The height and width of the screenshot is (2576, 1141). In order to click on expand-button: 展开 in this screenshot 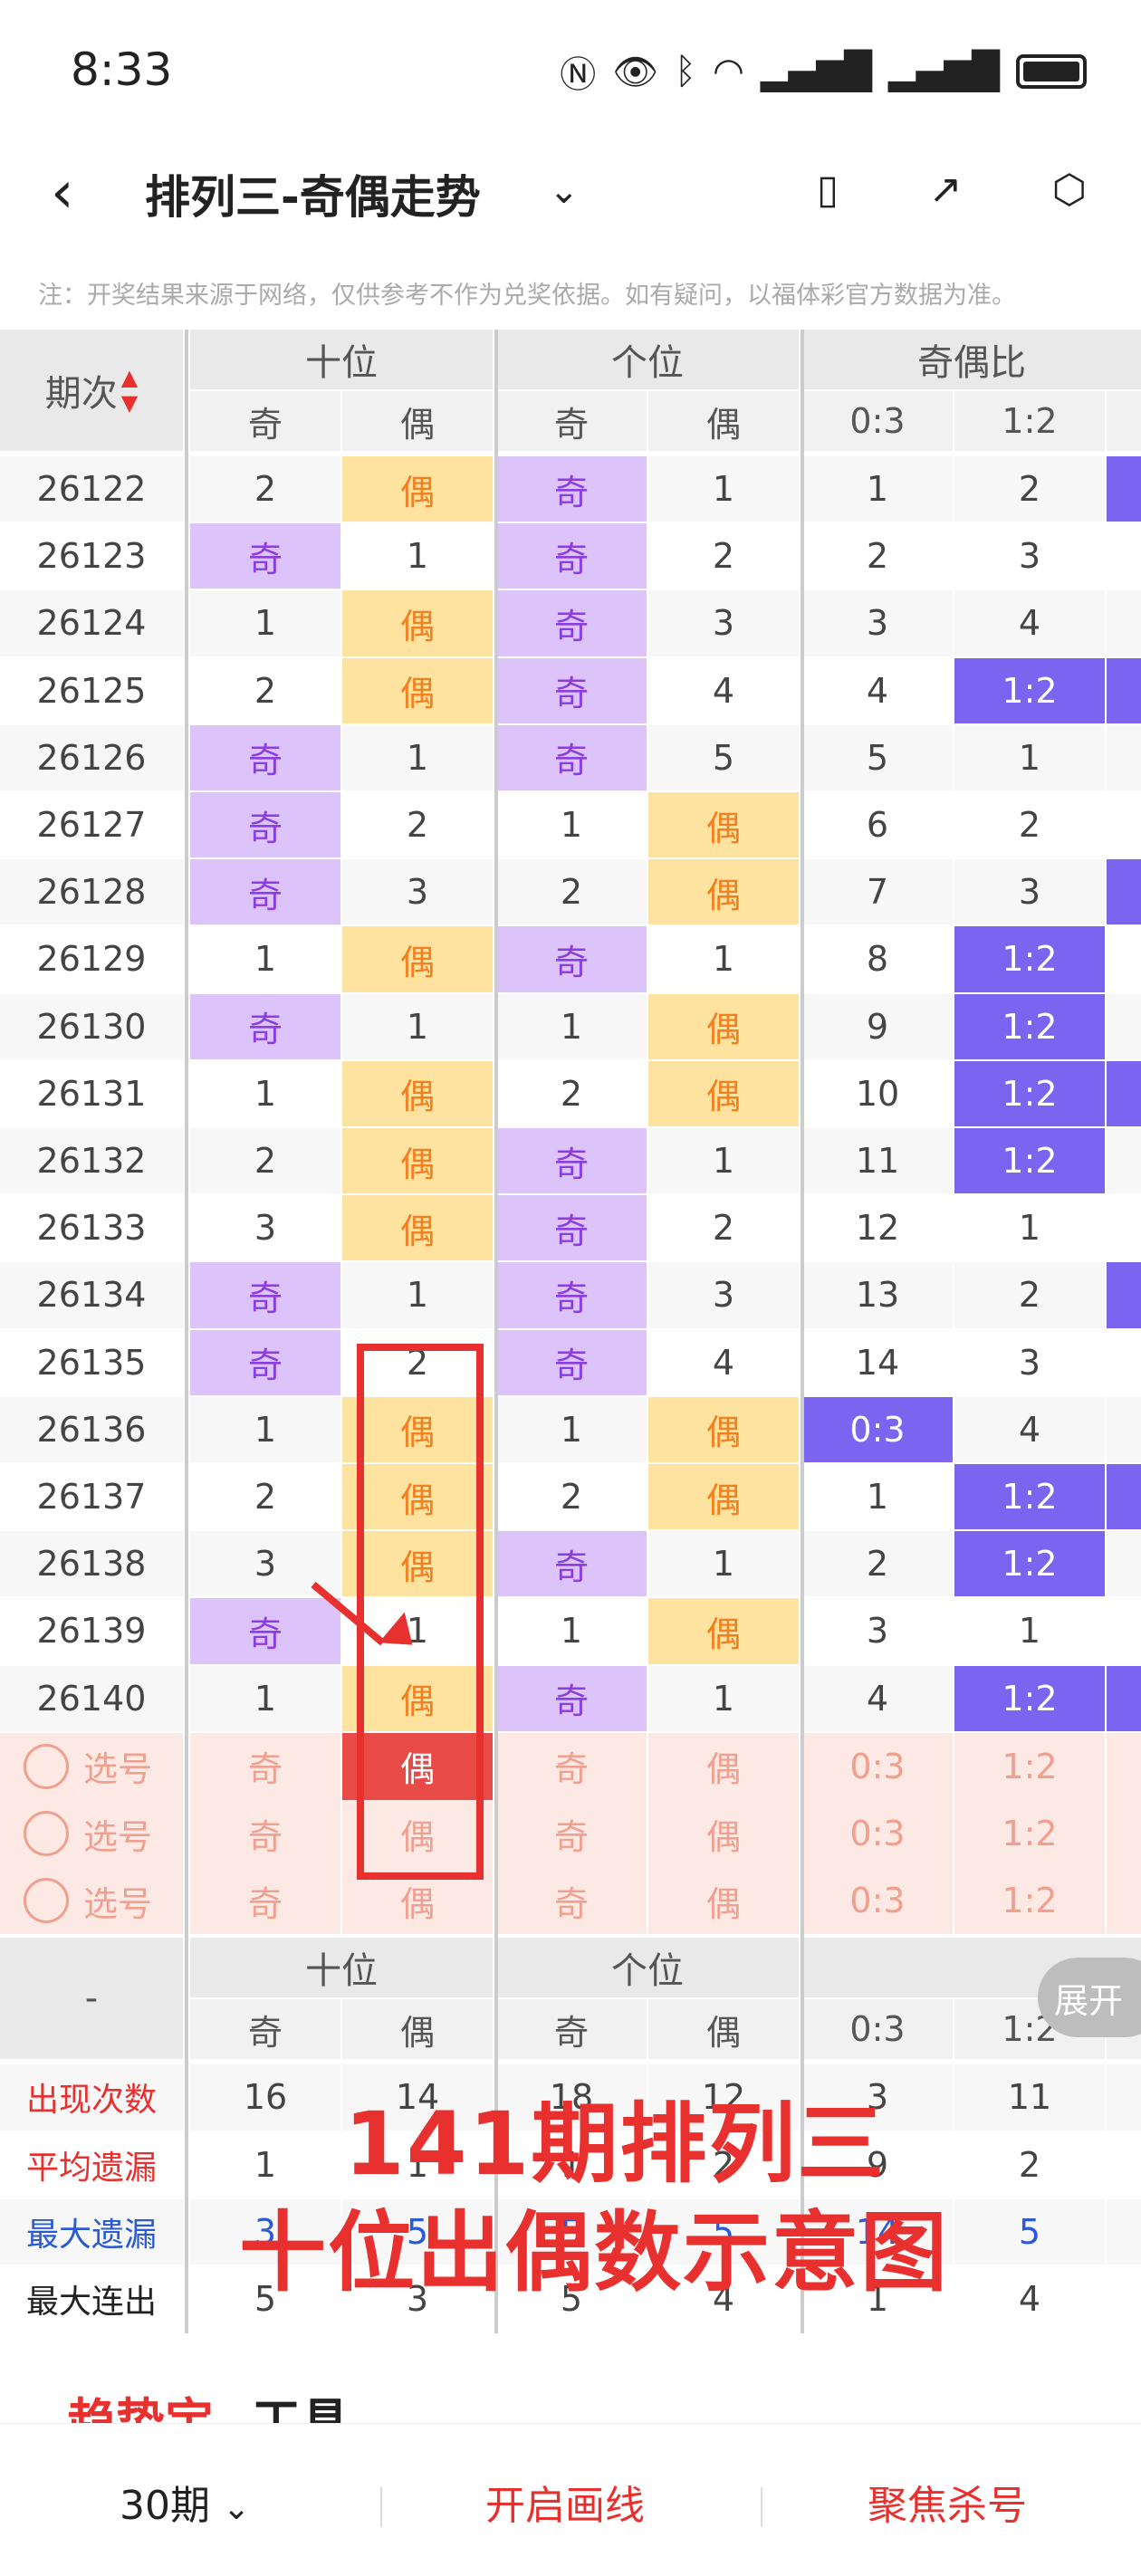, I will do `click(1089, 1997)`.